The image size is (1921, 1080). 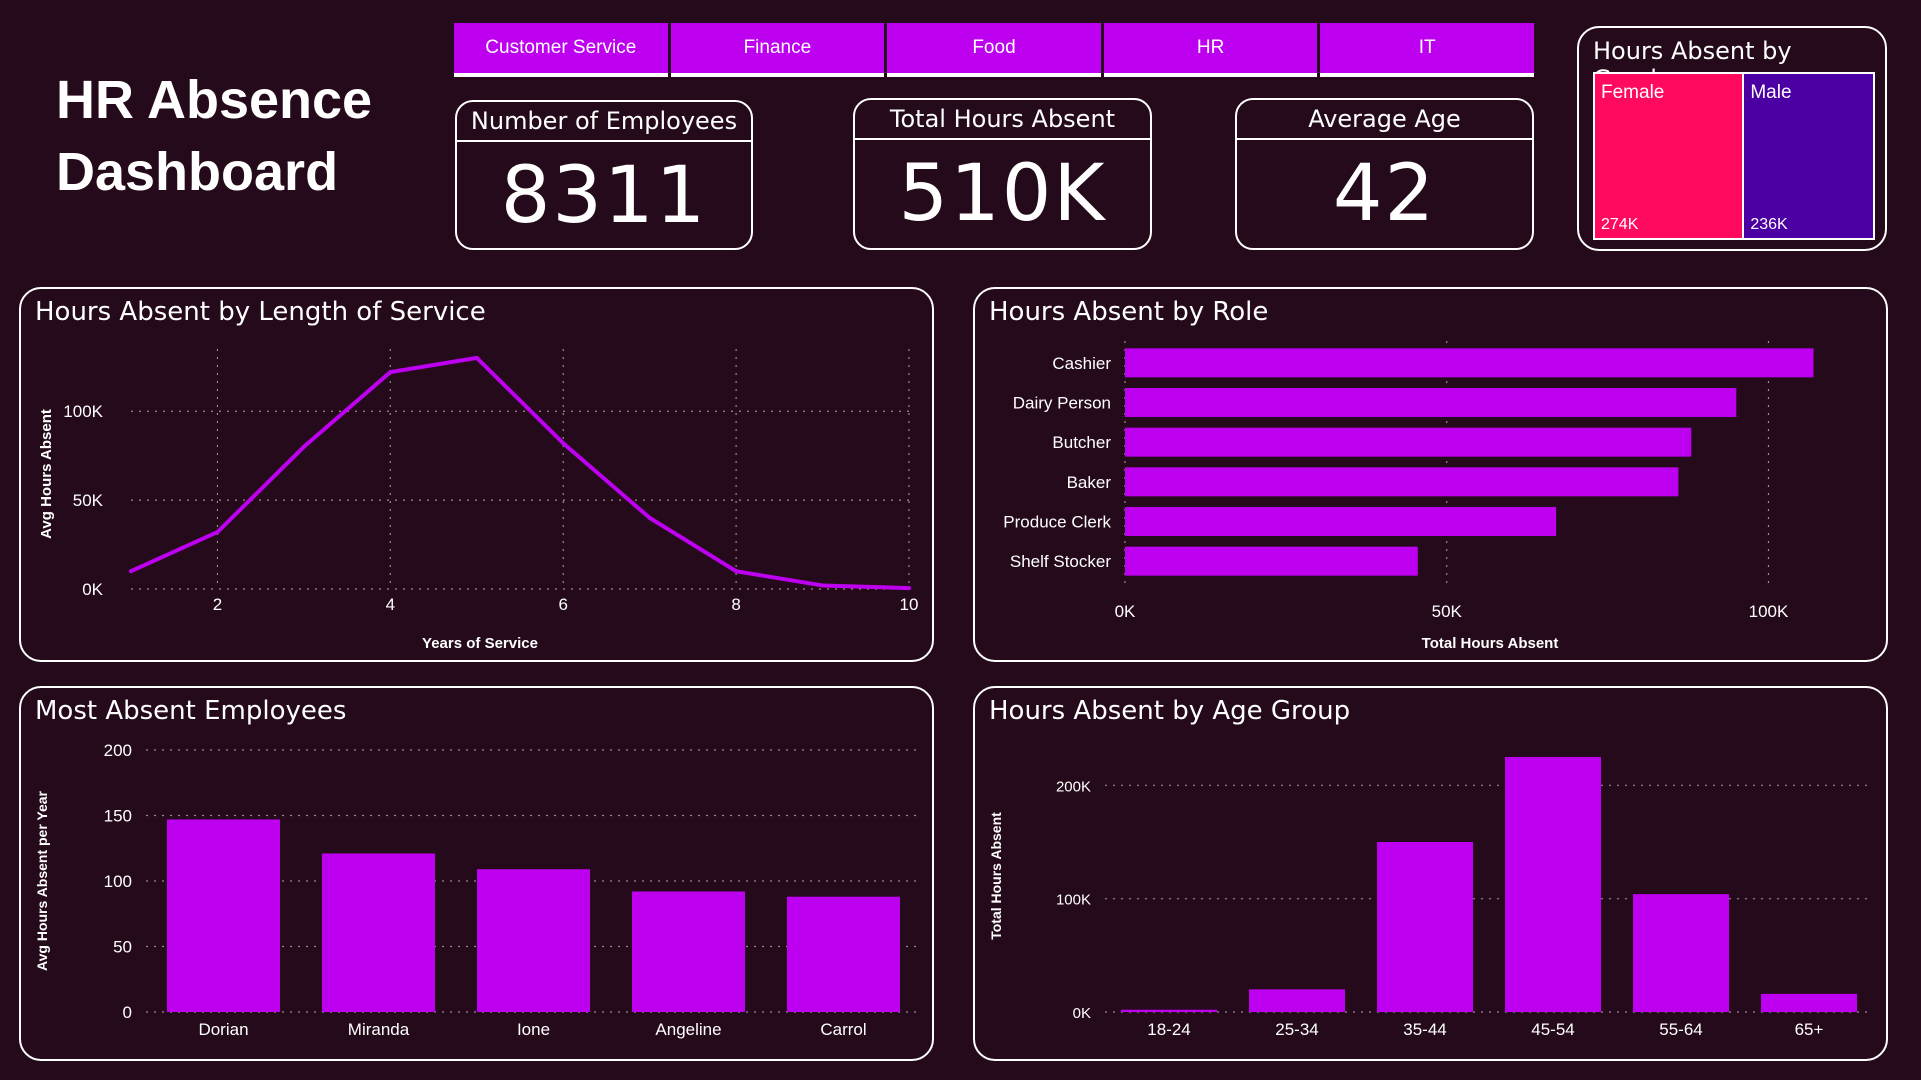 What do you see at coordinates (1002, 120) in the screenshot?
I see `kpi-label: Total Hours Absent` at bounding box center [1002, 120].